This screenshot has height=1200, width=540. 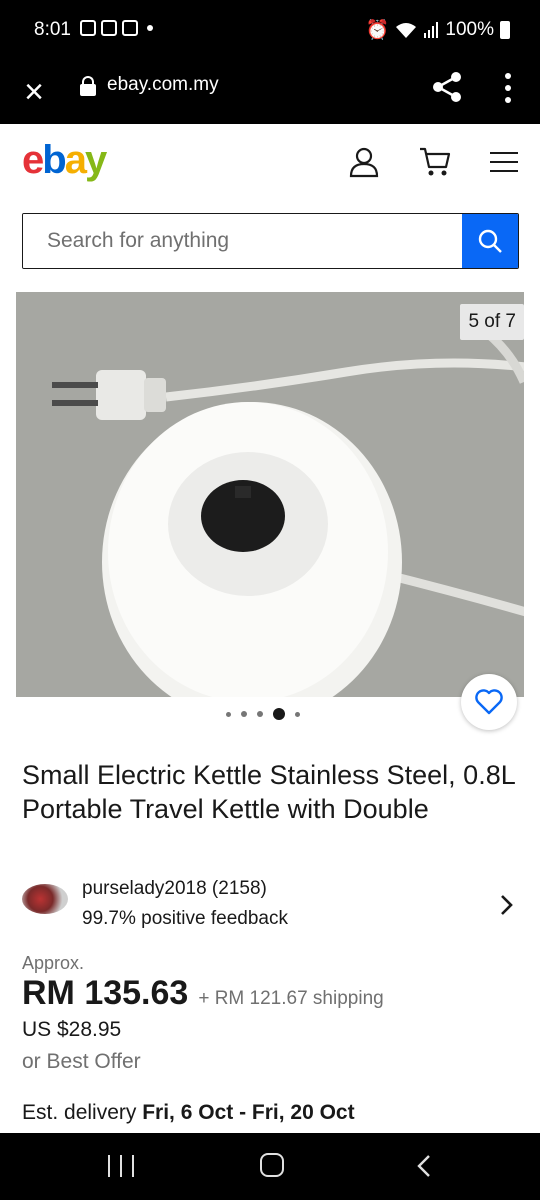 What do you see at coordinates (185, 918) in the screenshot?
I see `seller-feedback: 99.7% positive feedback` at bounding box center [185, 918].